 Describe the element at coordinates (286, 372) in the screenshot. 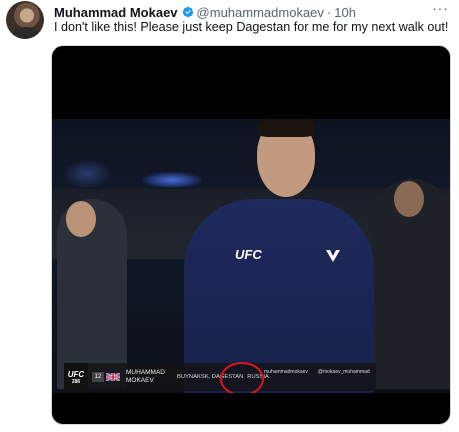

I see `social-handle-1: muhammadmokaev` at that location.